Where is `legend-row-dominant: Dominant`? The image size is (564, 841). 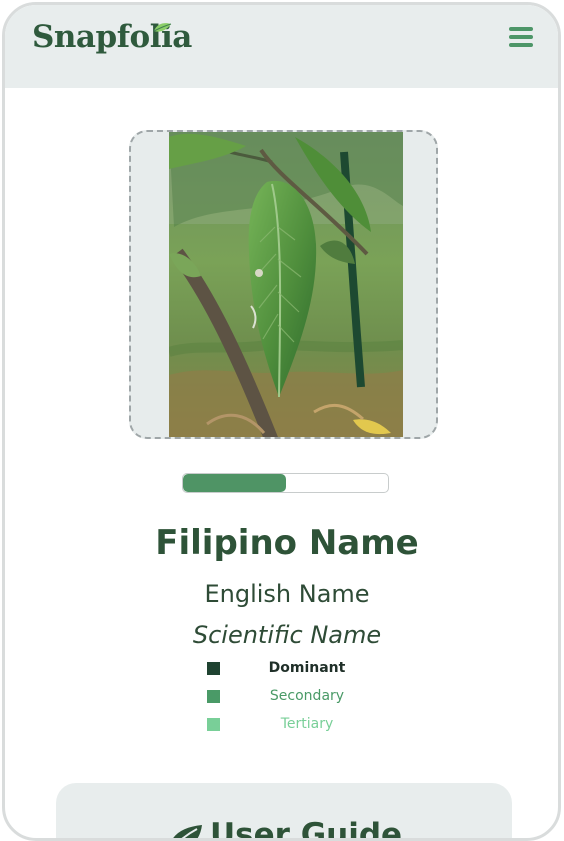 legend-row-dominant: Dominant is located at coordinates (297, 669).